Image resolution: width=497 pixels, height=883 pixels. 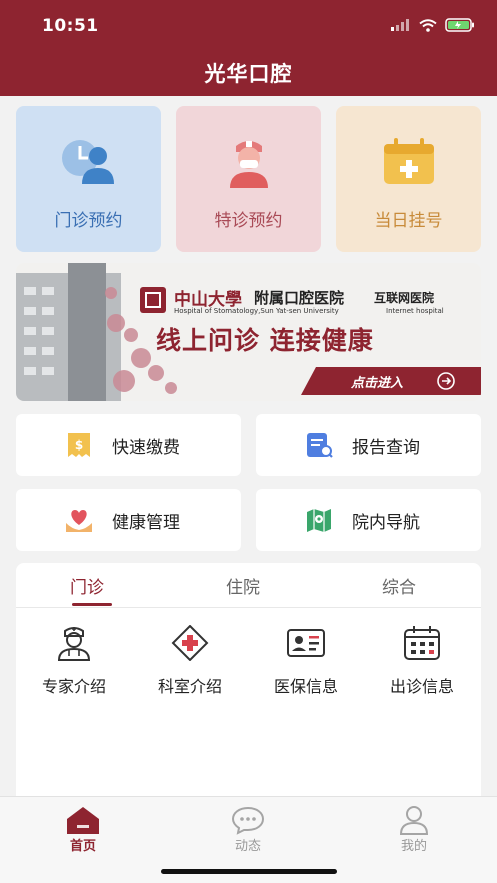 I want to click on map-navigation-icon, so click(x=319, y=520).